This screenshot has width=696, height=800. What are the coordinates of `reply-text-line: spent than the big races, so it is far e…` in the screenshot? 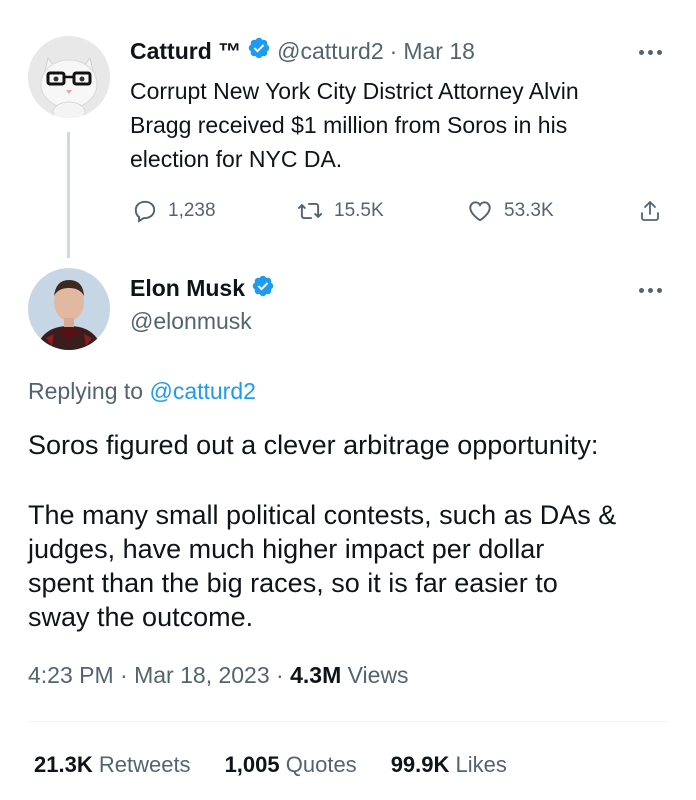 It's located at (293, 583).